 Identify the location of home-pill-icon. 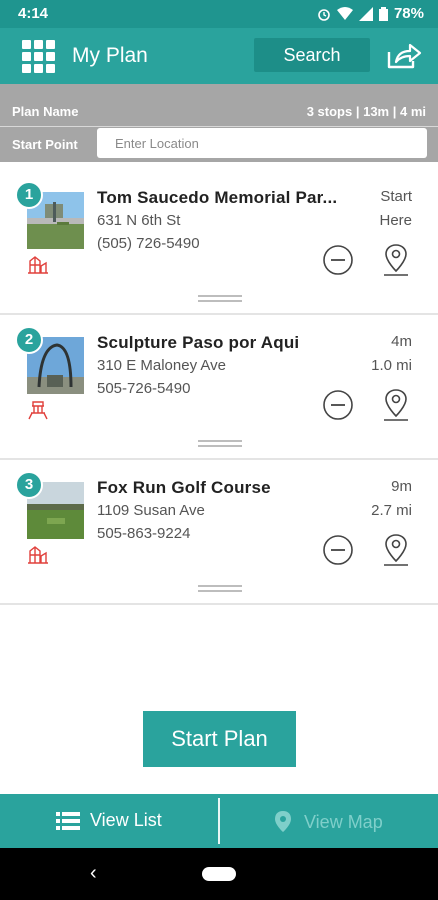
(219, 874).